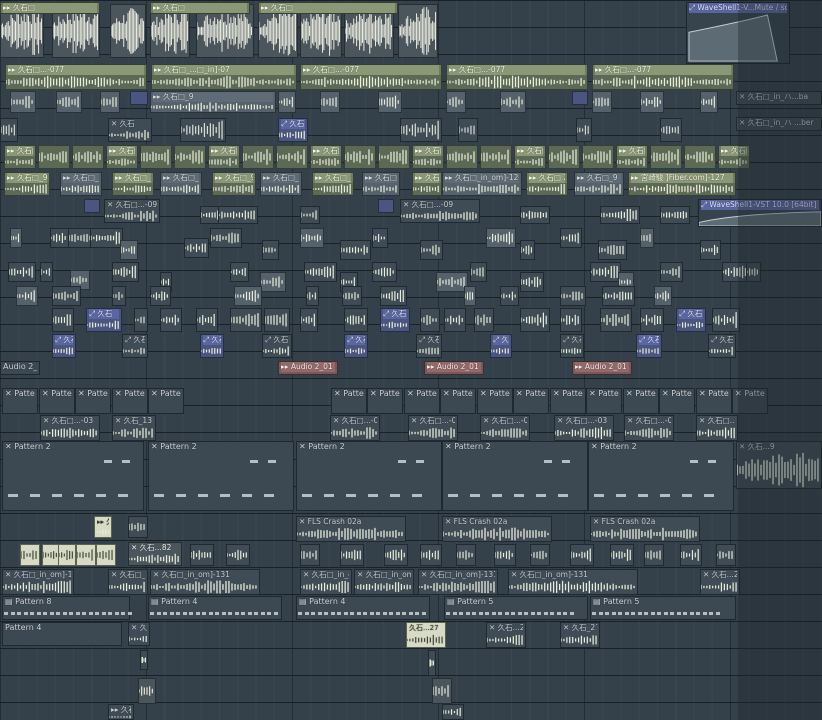 The image size is (822, 720). Describe the element at coordinates (62, 634) in the screenshot. I see `pattern-clip: Pattern 4` at that location.